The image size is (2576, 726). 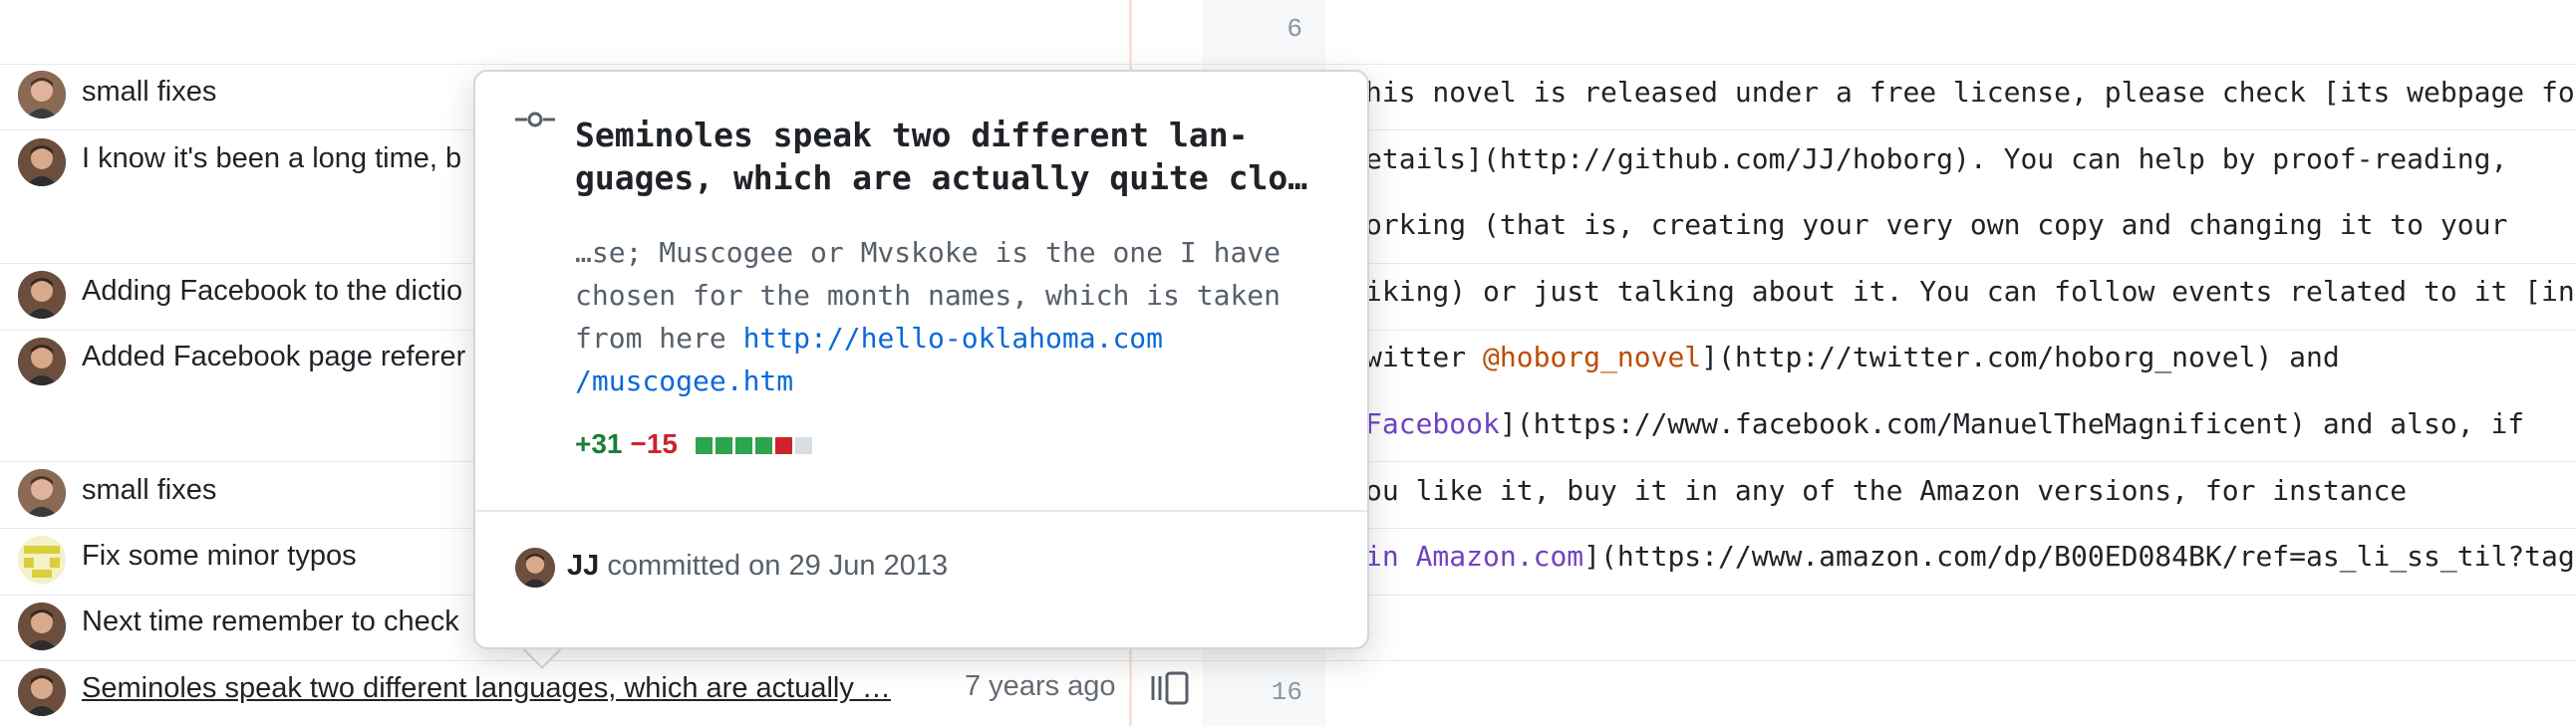 I want to click on popover-divider, so click(x=921, y=511).